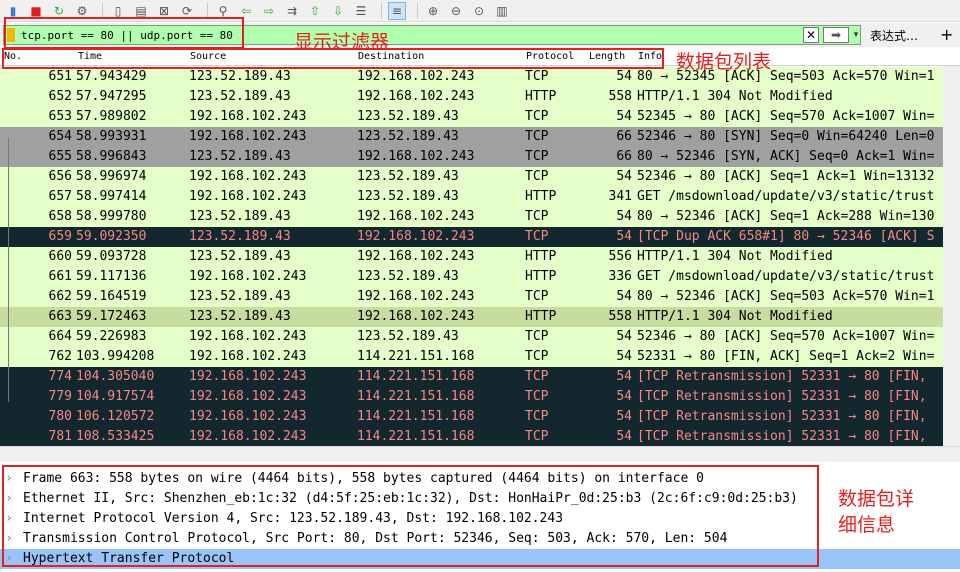 This screenshot has height=572, width=960. Describe the element at coordinates (620, 316) in the screenshot. I see `packet-cell-len: 558` at that location.